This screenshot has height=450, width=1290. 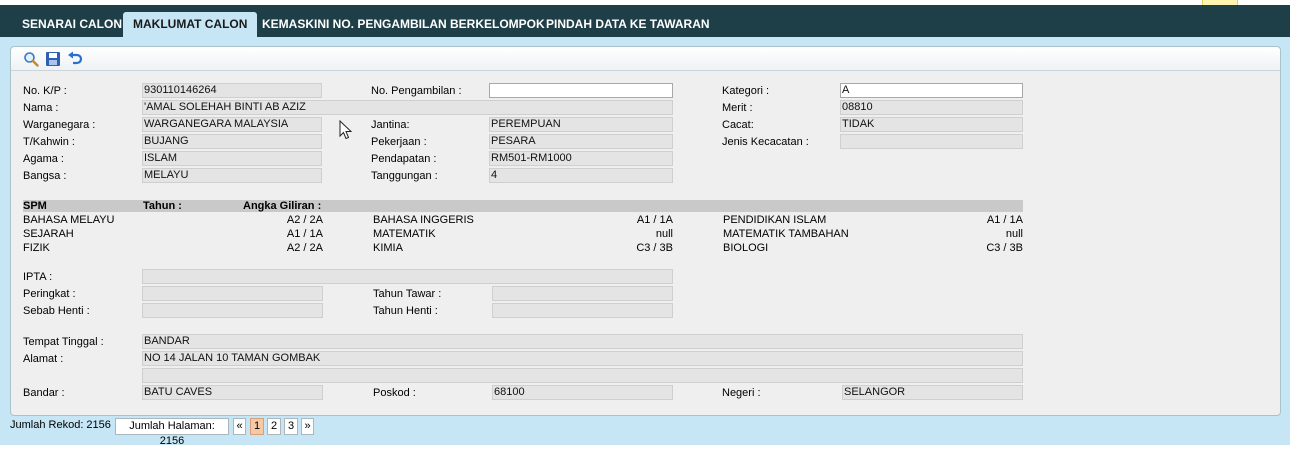 What do you see at coordinates (232, 175) in the screenshot?
I see `bangsa-field: MELAYU` at bounding box center [232, 175].